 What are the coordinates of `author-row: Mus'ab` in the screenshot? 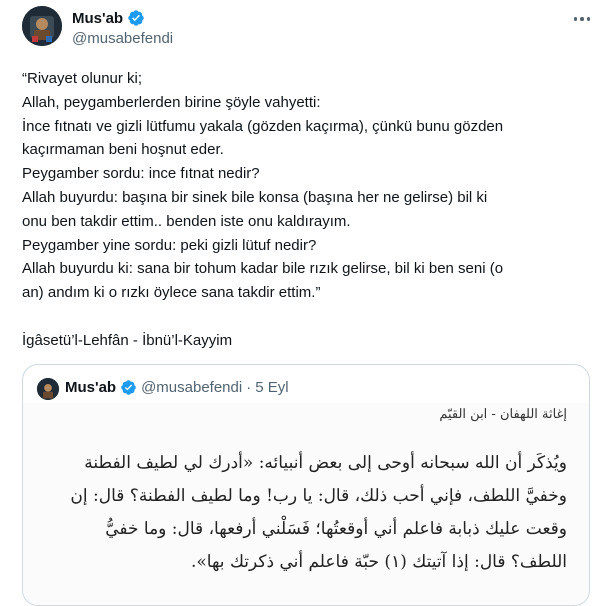 It's located at (108, 18).